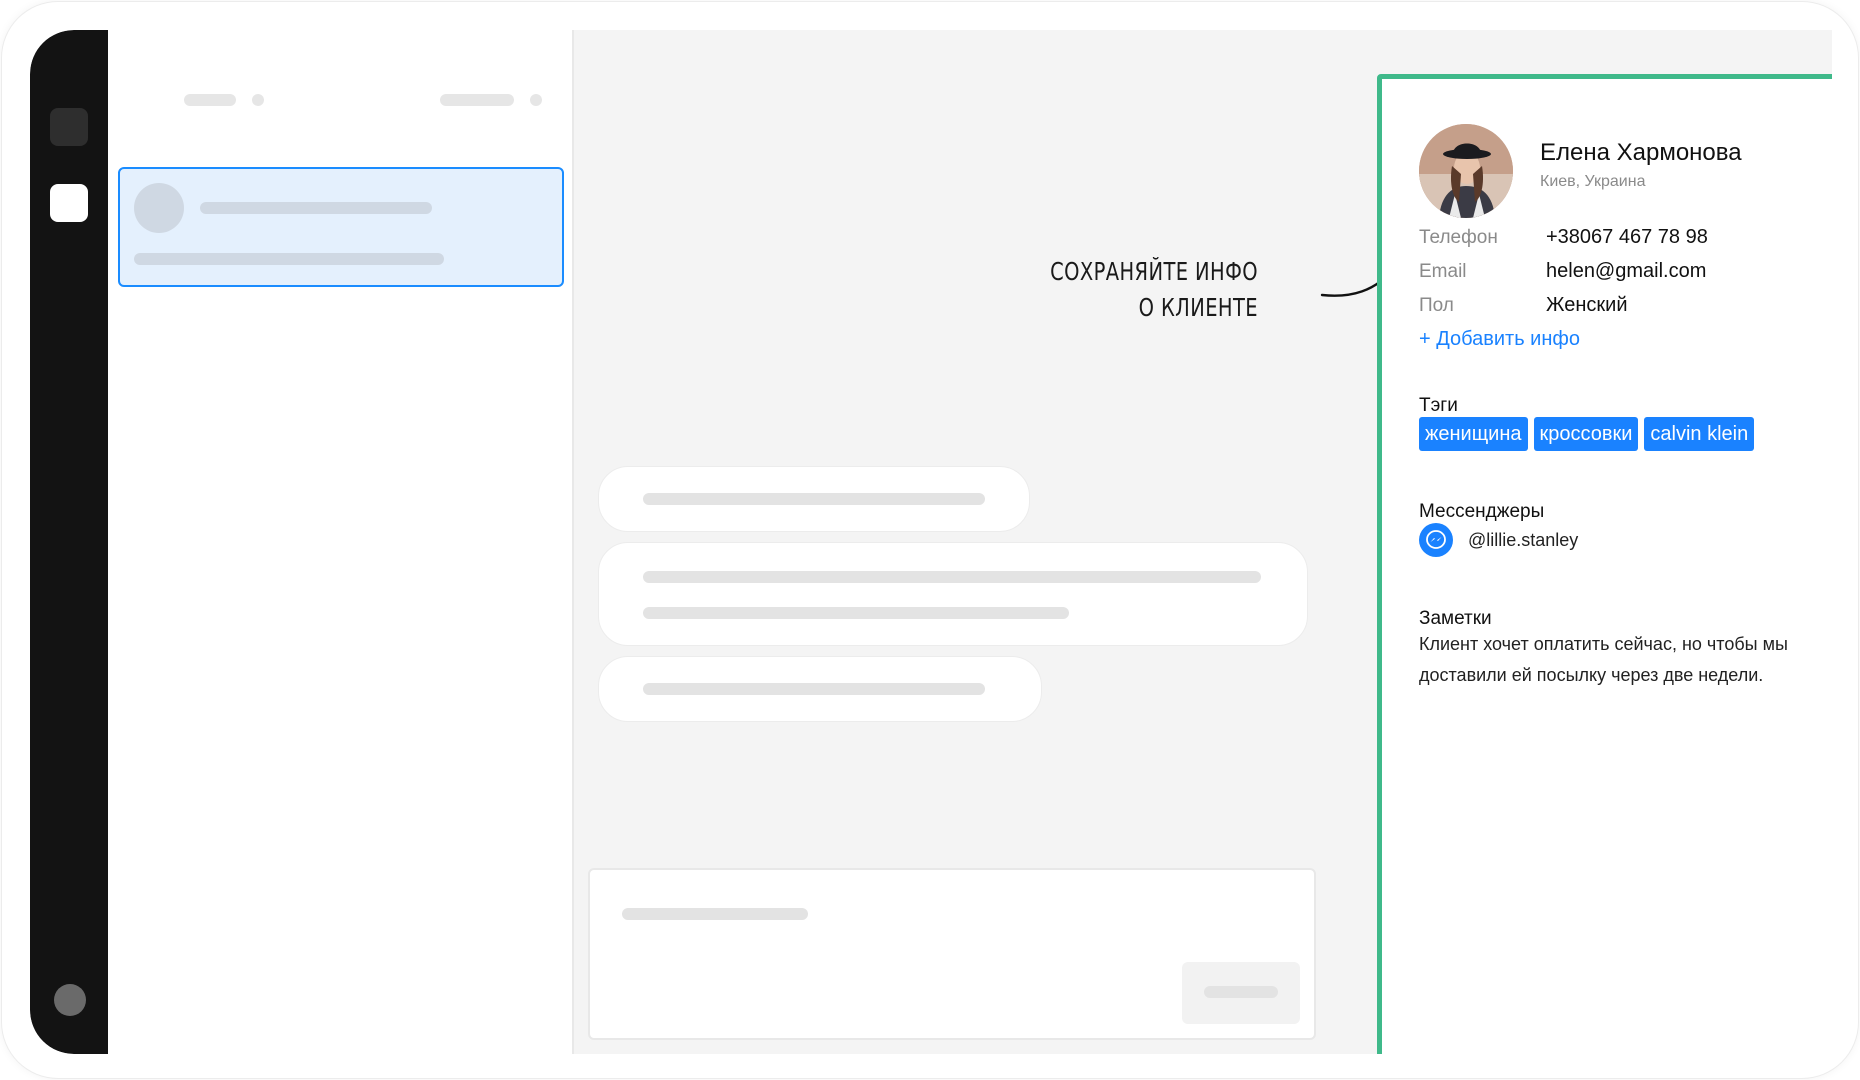 Image resolution: width=1860 pixels, height=1080 pixels. I want to click on messenger-icon, so click(1436, 540).